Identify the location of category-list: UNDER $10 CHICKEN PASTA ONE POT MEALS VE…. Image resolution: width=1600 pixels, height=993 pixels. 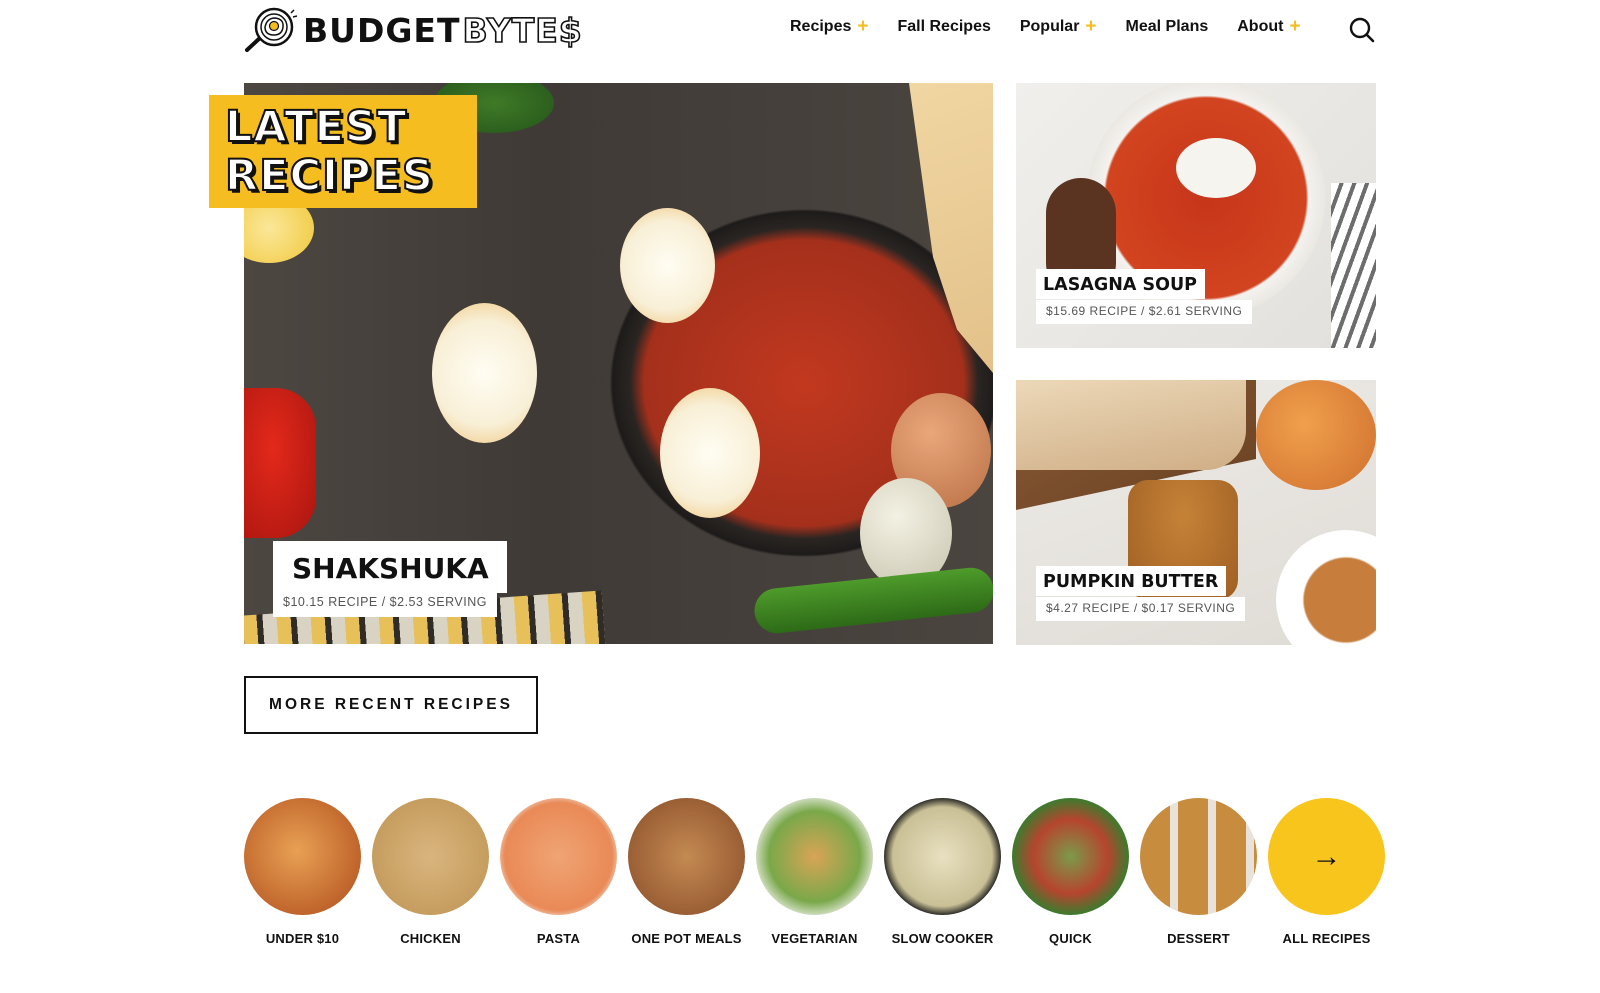
(820, 872).